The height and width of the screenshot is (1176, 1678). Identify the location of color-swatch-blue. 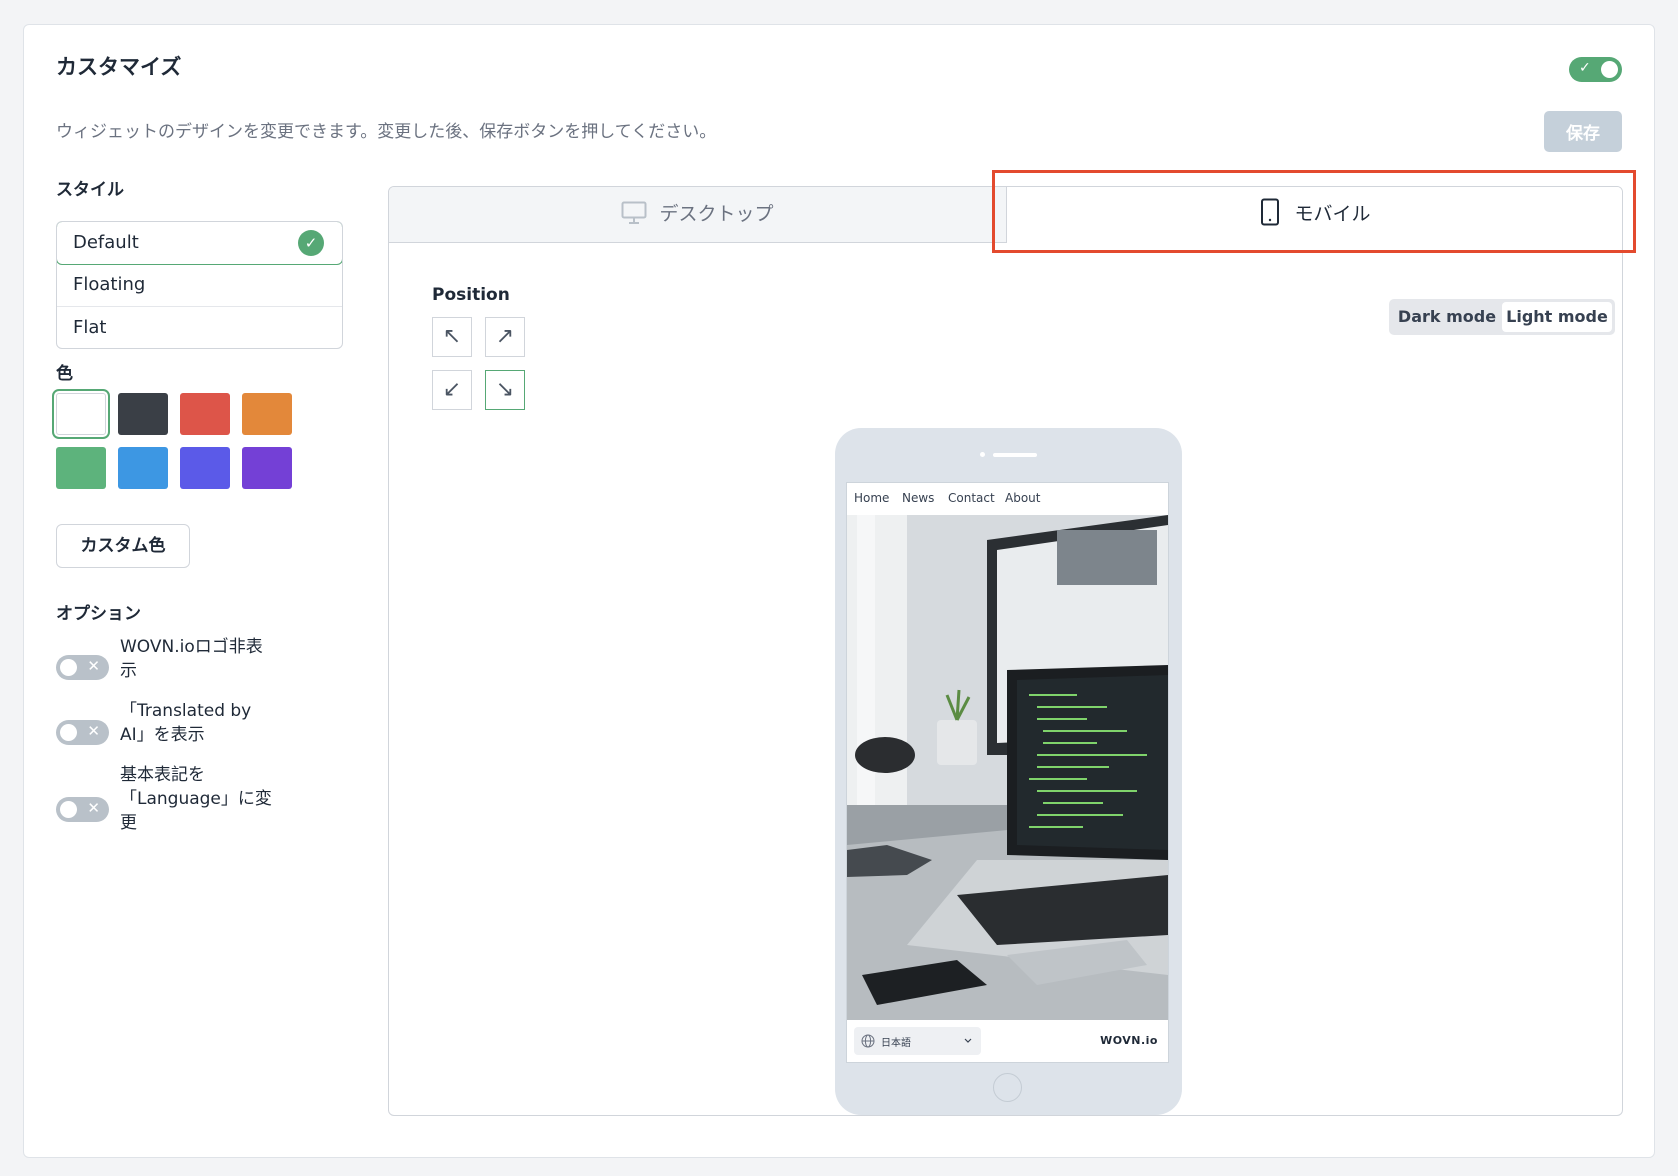
(143, 468).